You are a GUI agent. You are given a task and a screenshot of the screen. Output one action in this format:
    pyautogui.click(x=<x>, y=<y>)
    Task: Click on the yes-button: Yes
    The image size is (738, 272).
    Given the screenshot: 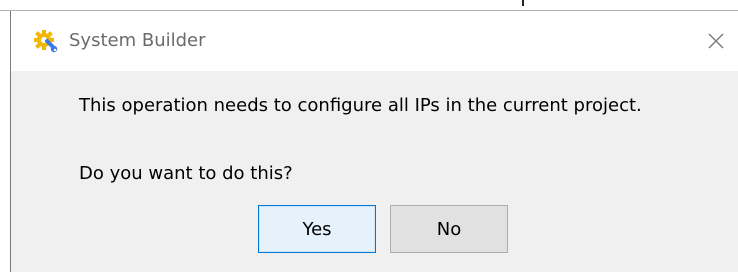 What is the action you would take?
    pyautogui.click(x=317, y=229)
    